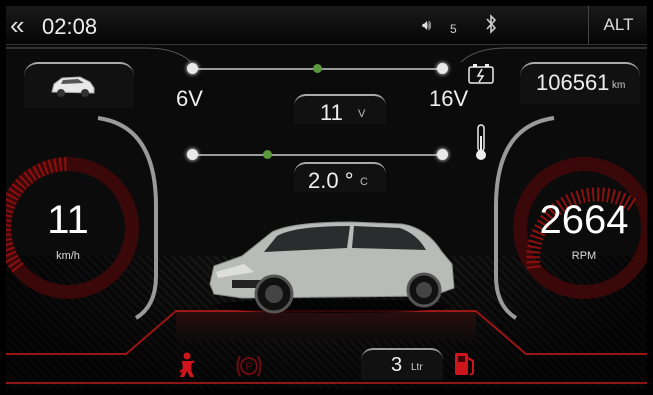  What do you see at coordinates (187, 364) in the screenshot?
I see `seatbelt-warning-icon` at bounding box center [187, 364].